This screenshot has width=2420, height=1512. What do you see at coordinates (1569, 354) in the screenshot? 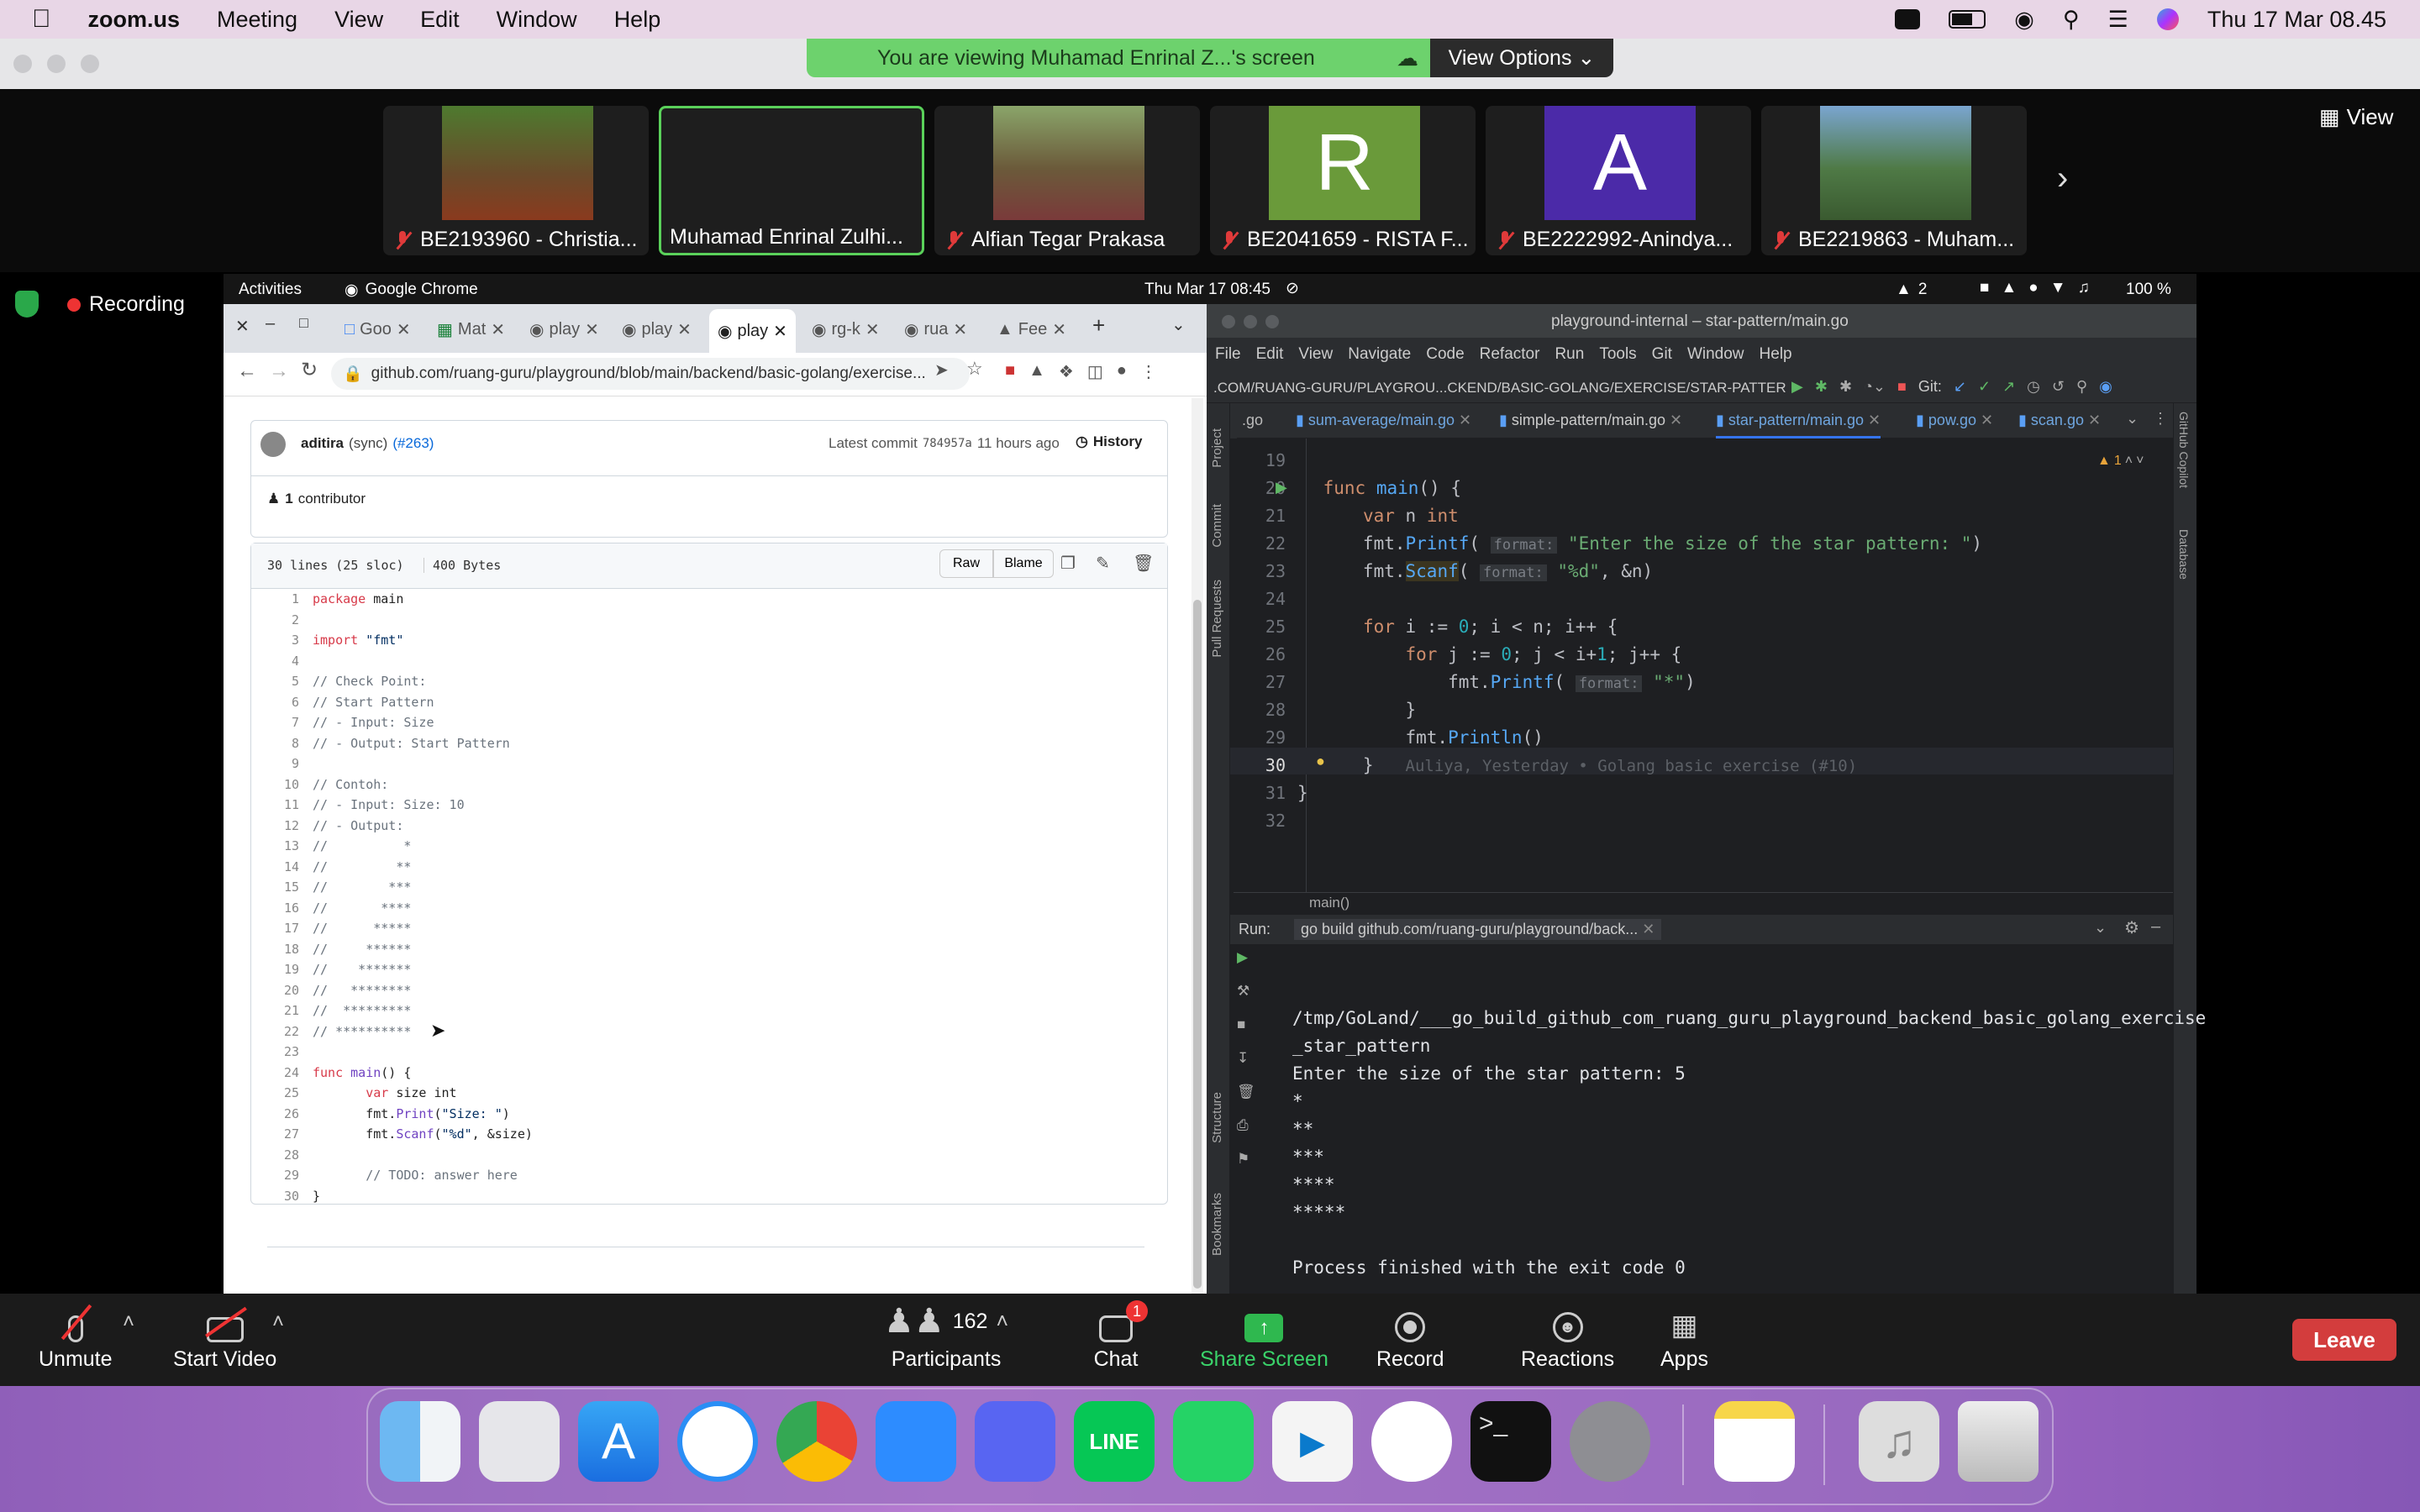
I see `menu-run: Run` at bounding box center [1569, 354].